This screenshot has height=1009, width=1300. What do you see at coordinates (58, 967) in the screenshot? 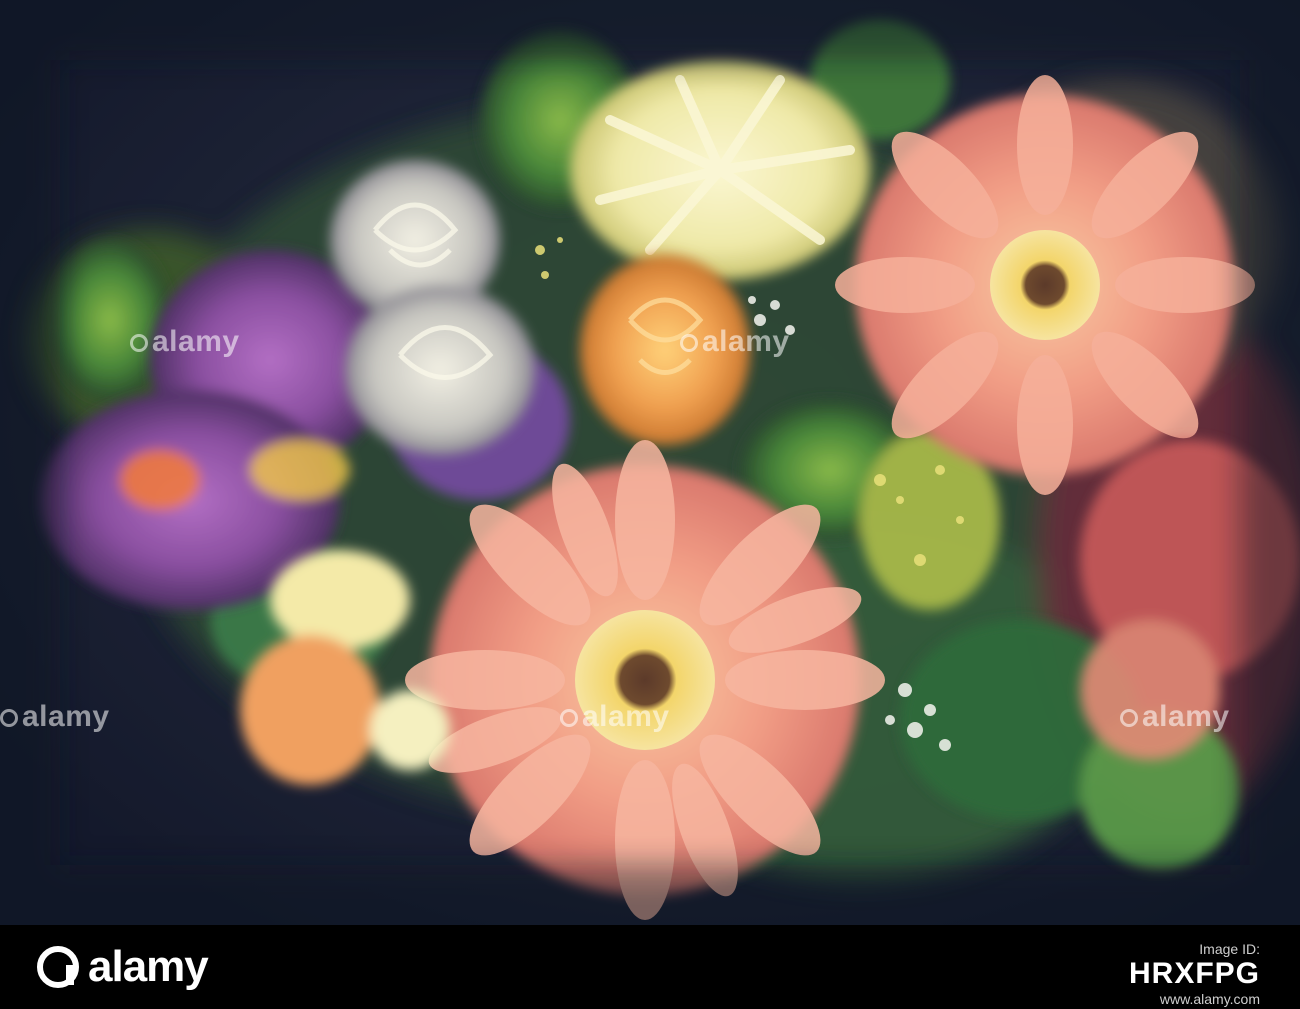
I see `alamy-logo-icon` at bounding box center [58, 967].